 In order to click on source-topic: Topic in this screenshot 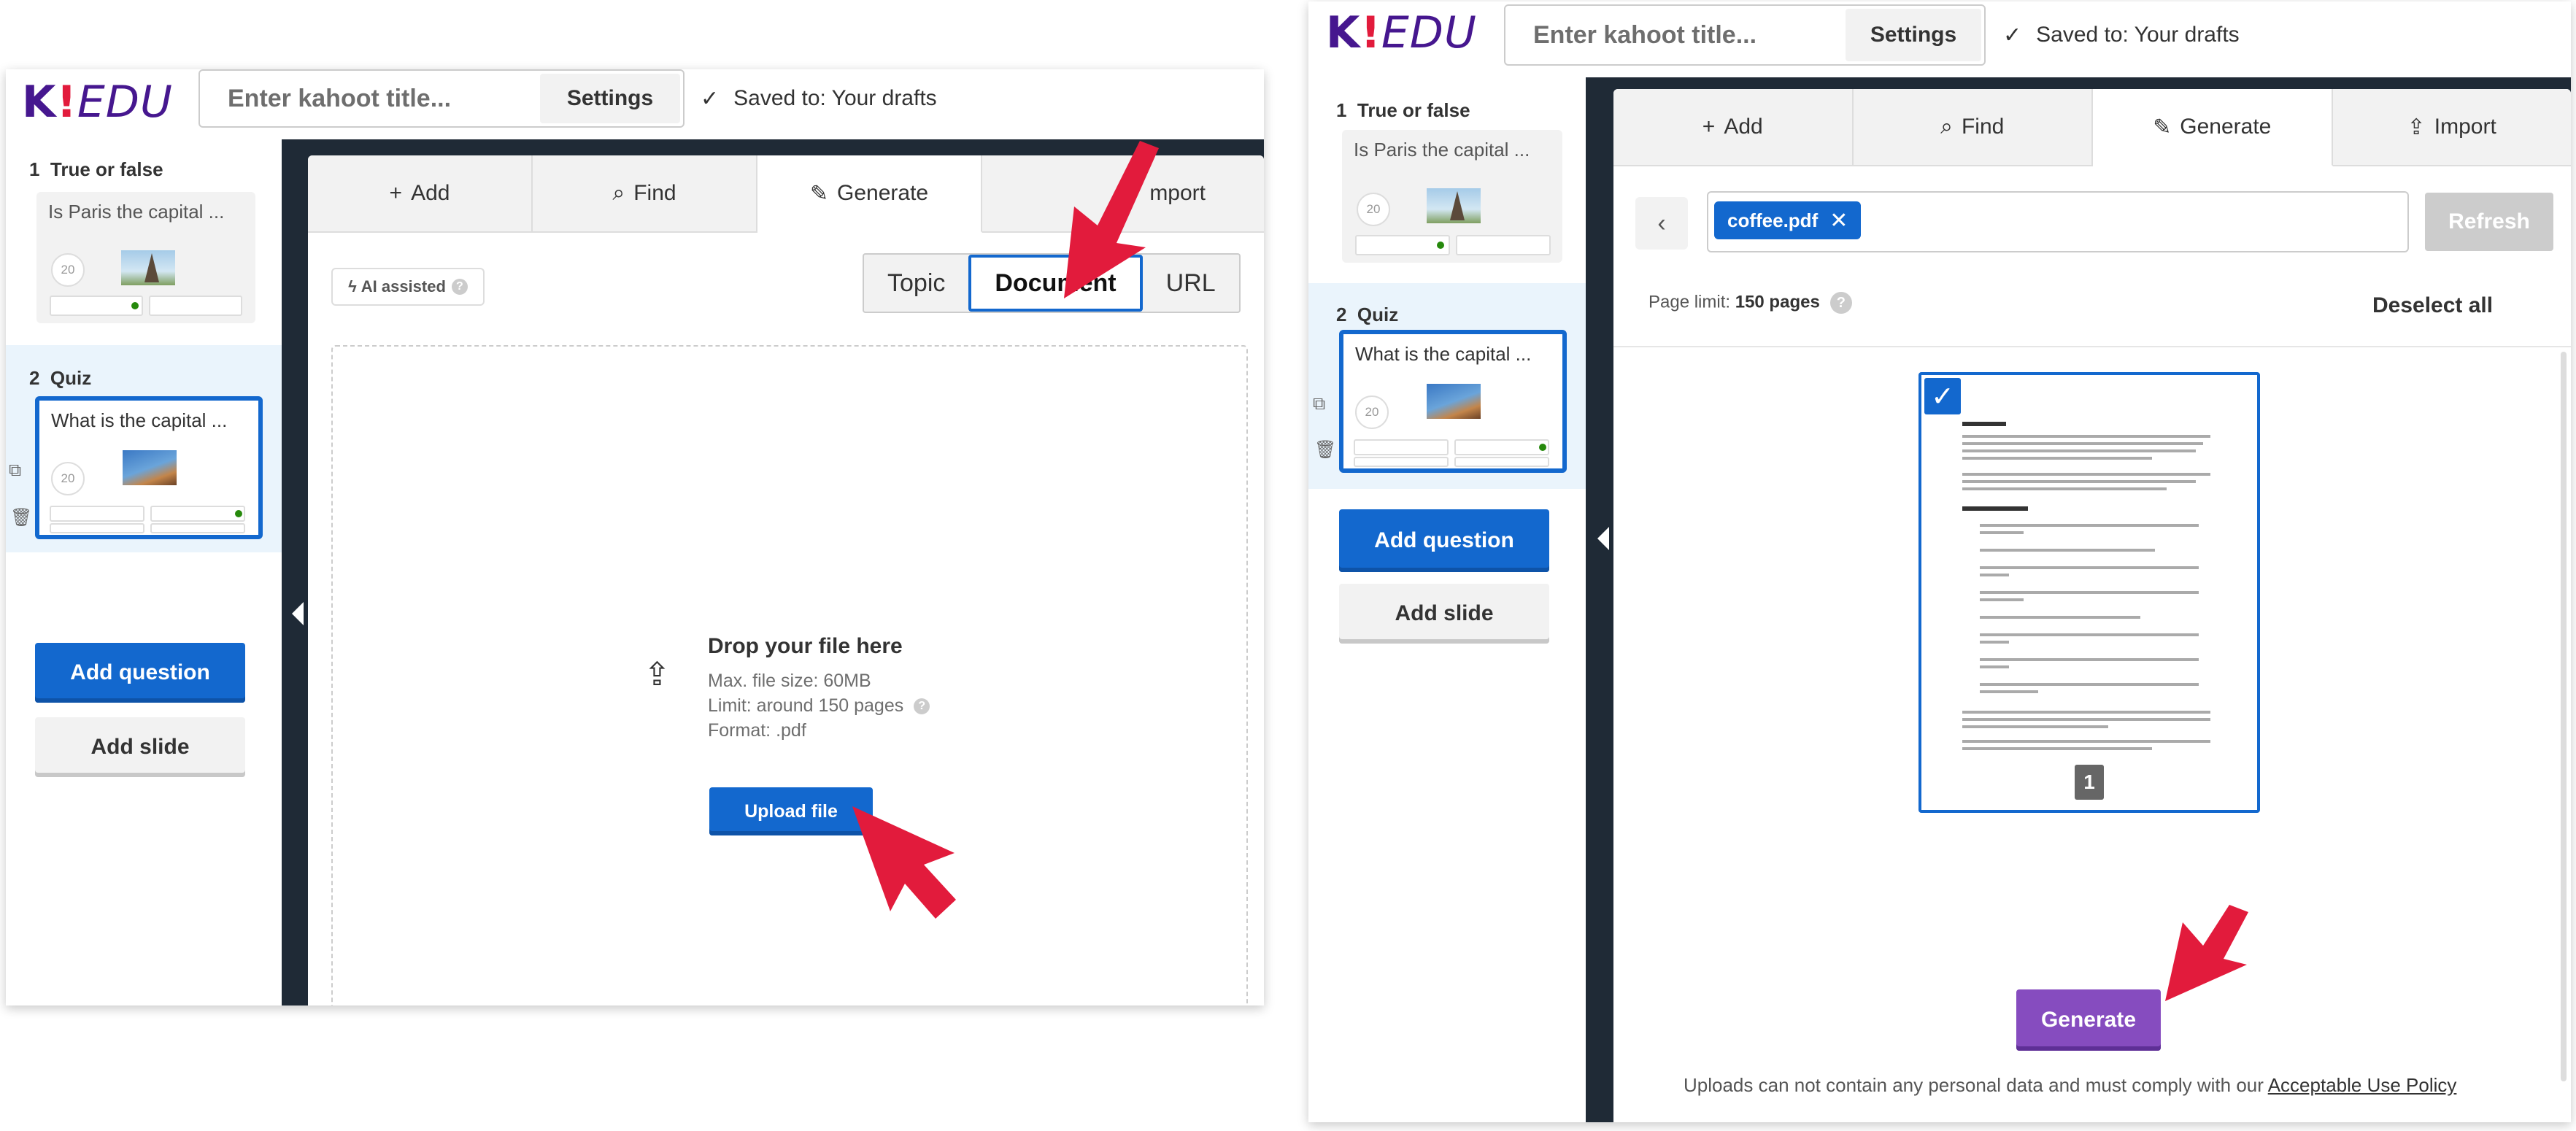, I will do `click(916, 283)`.